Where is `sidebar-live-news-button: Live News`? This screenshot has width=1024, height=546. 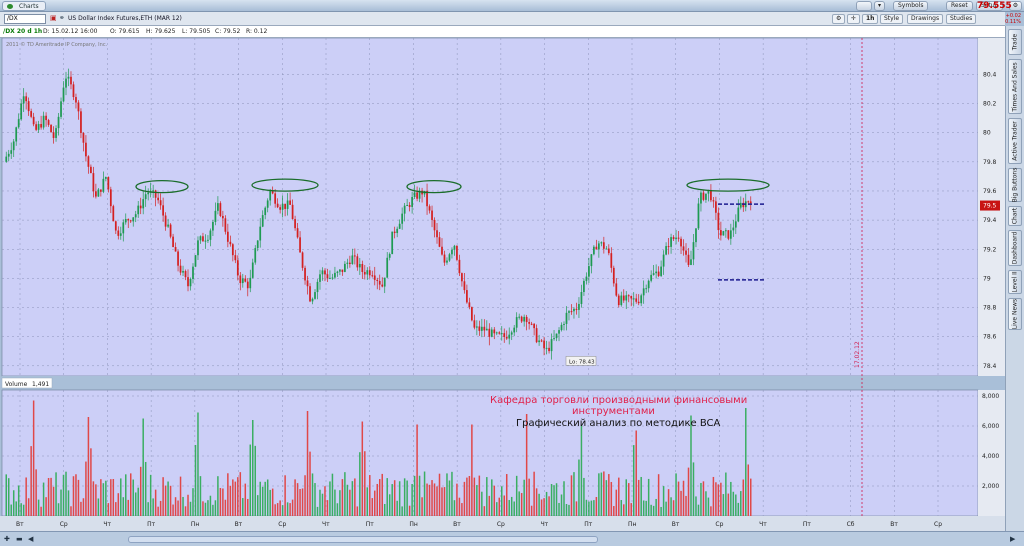
sidebar-live-news-button: Live News is located at coordinates (1015, 314).